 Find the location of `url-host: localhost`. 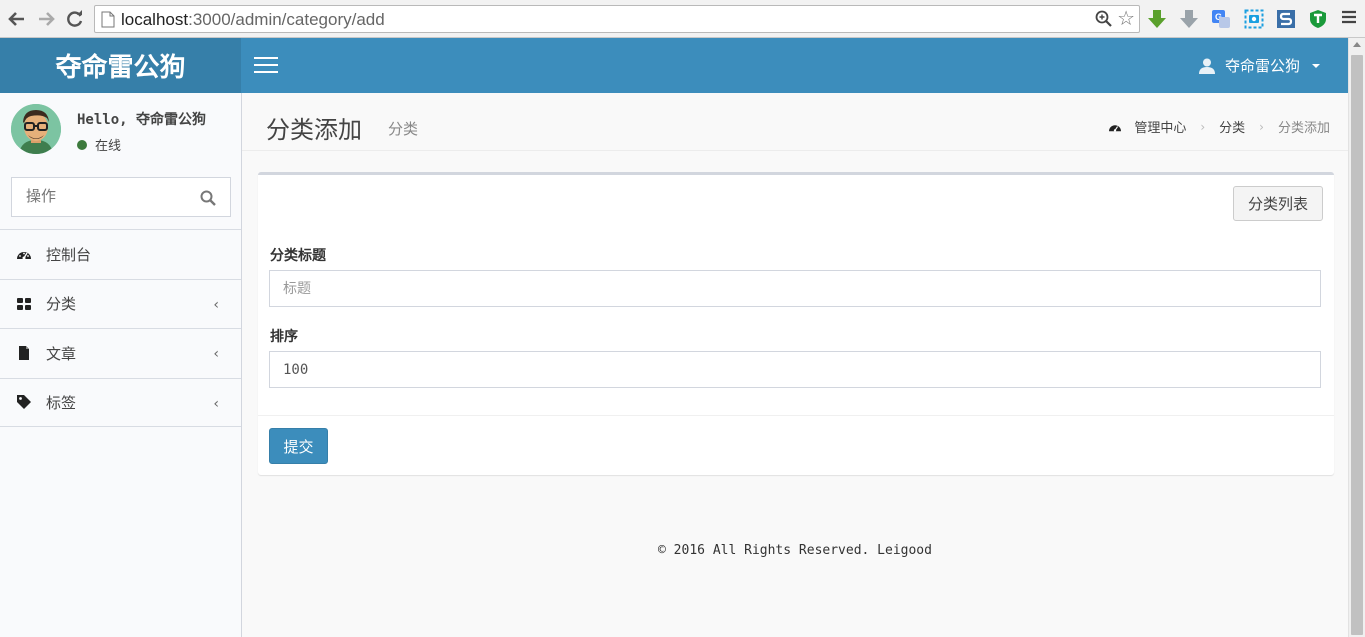

url-host: localhost is located at coordinates (155, 19).